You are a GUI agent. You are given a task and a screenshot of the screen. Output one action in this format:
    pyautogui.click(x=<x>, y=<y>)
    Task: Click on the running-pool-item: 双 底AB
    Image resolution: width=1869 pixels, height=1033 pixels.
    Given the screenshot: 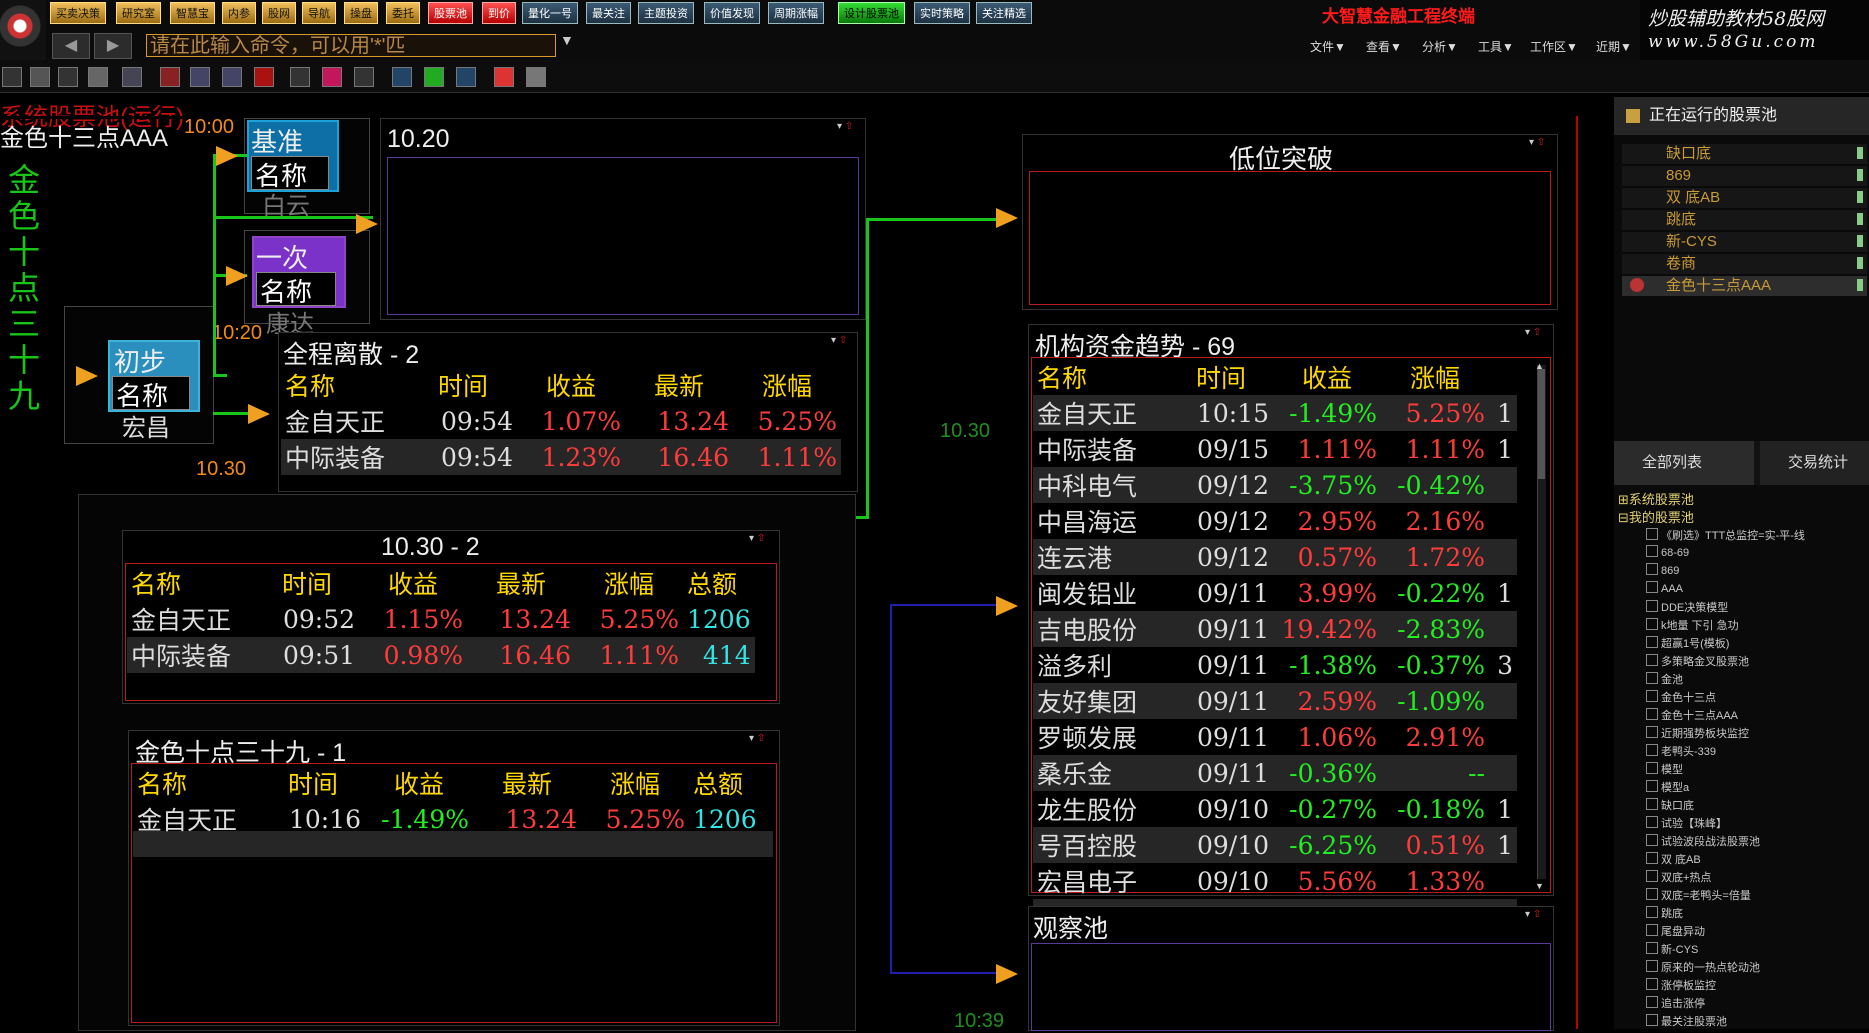 What is the action you would take?
    pyautogui.click(x=1744, y=198)
    